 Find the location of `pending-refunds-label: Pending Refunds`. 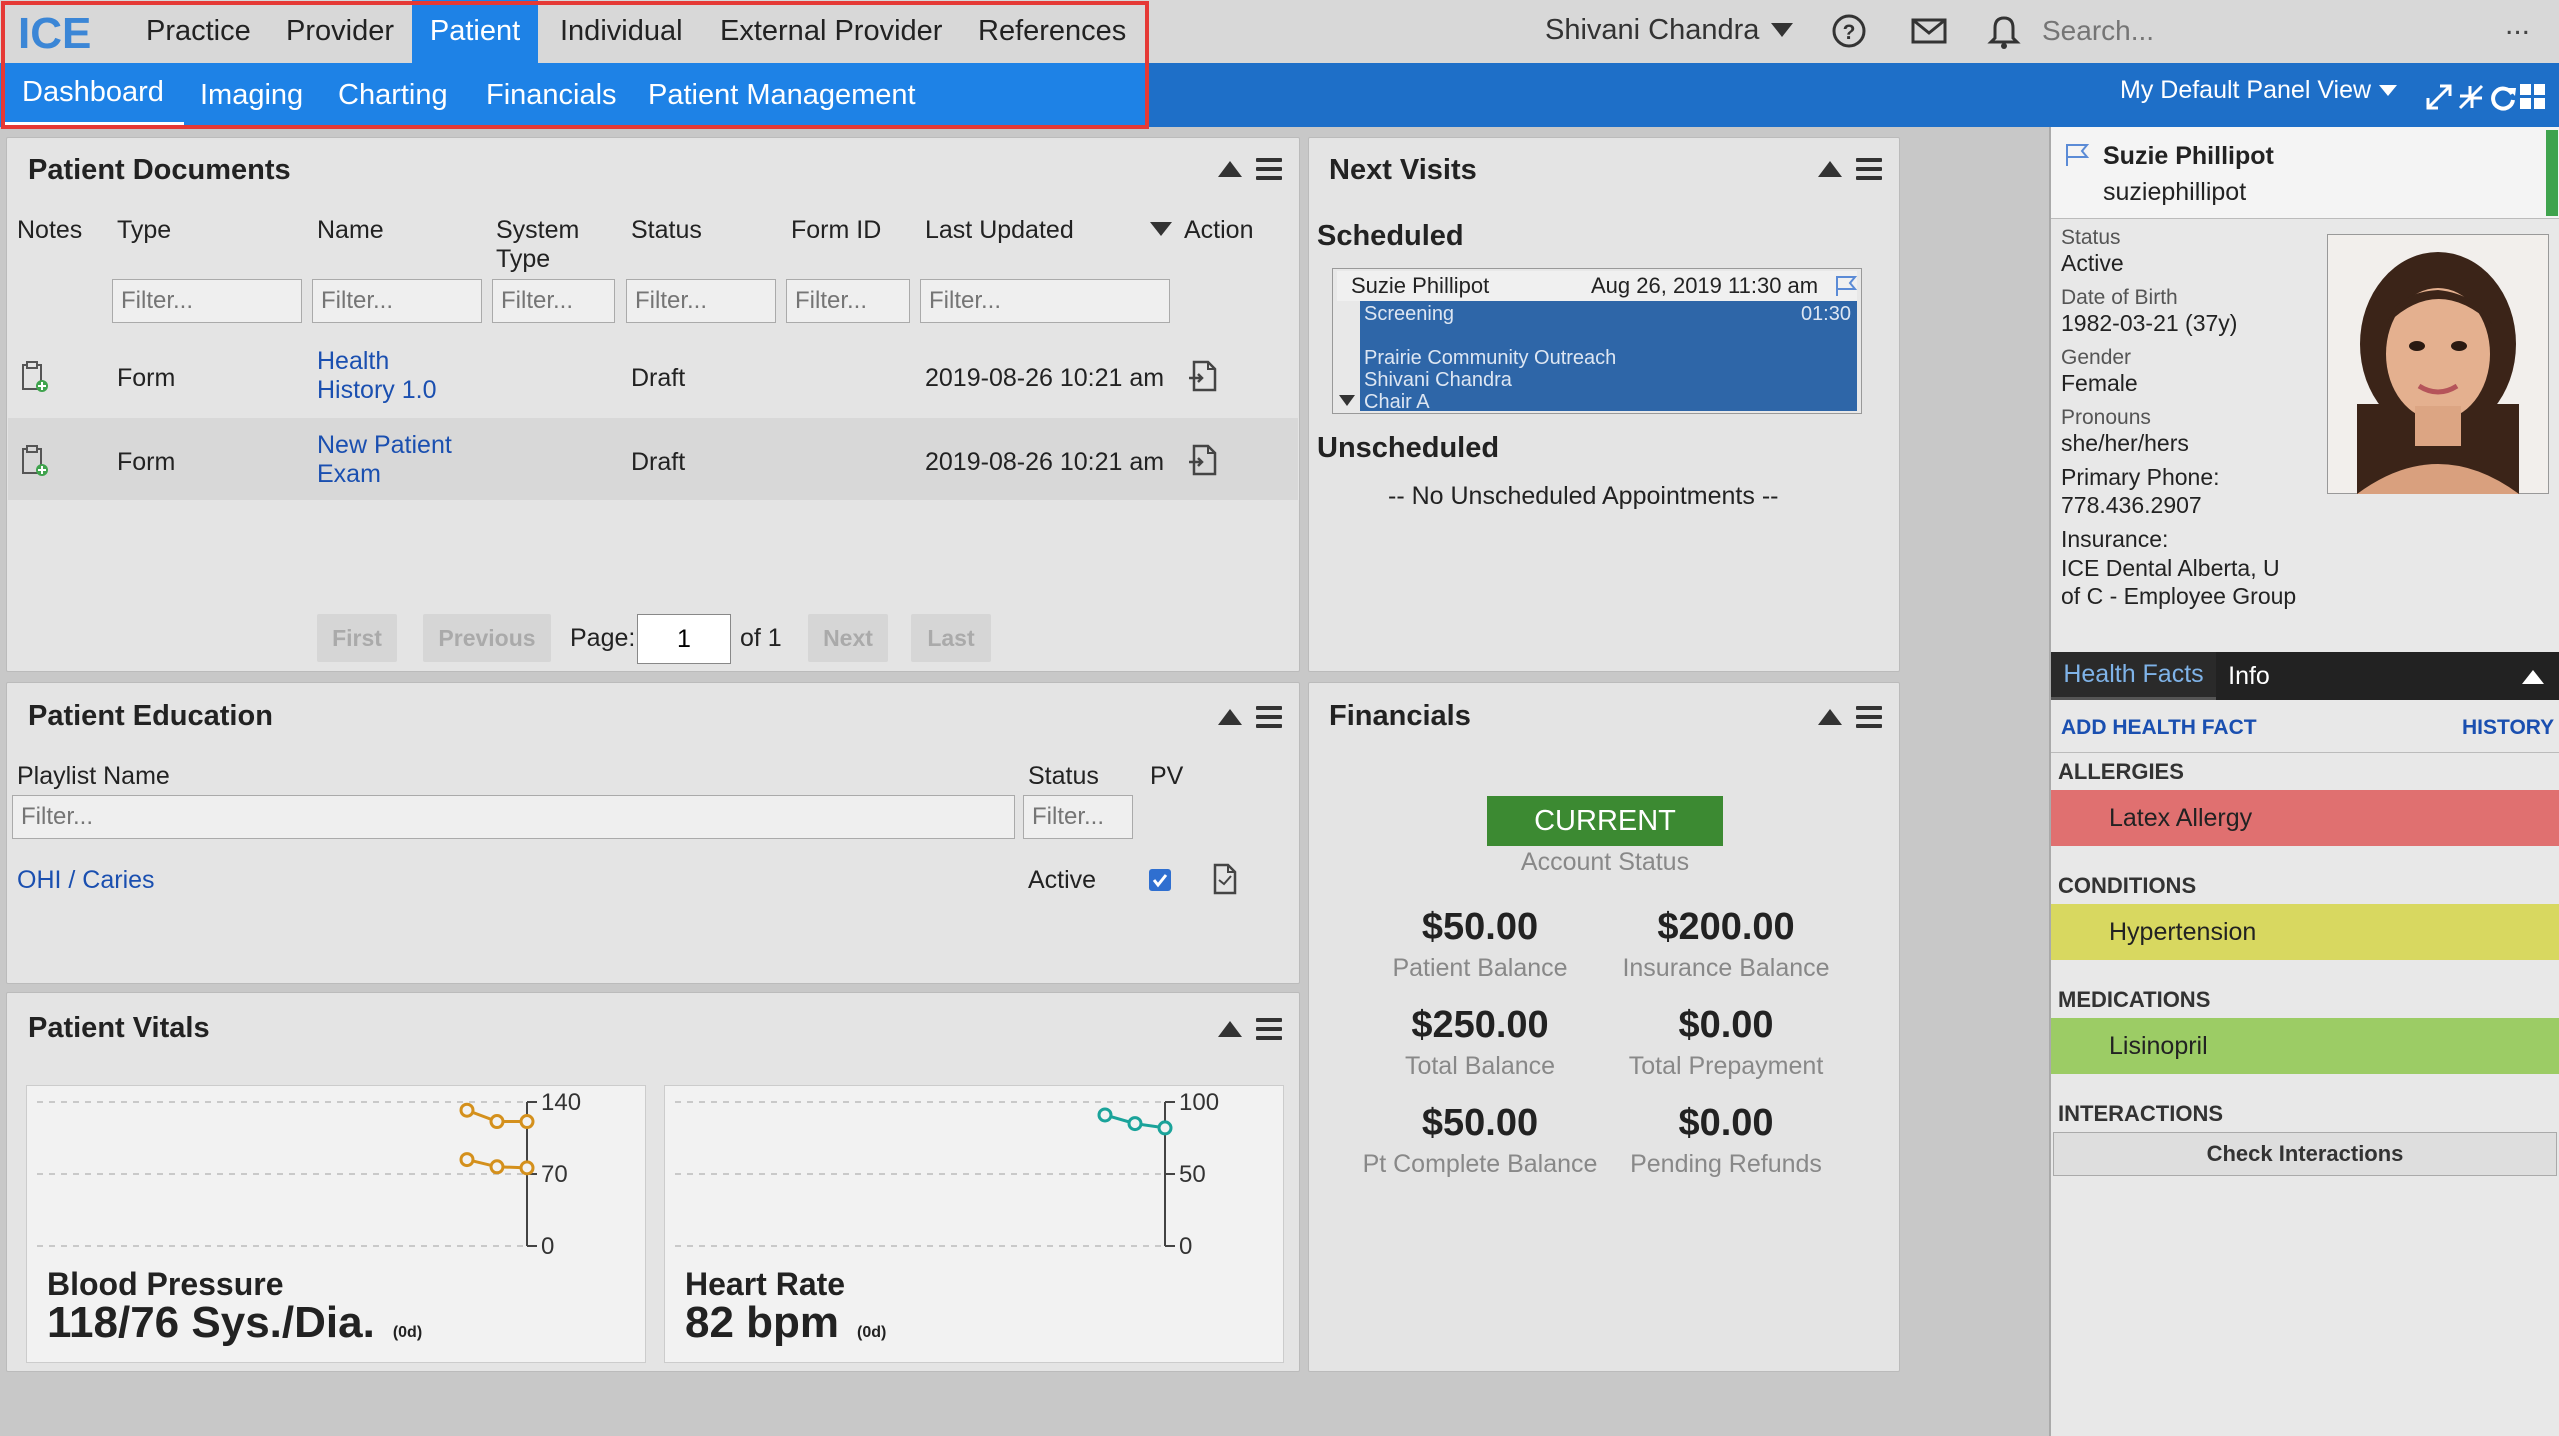

pending-refunds-label: Pending Refunds is located at coordinates (1726, 1164).